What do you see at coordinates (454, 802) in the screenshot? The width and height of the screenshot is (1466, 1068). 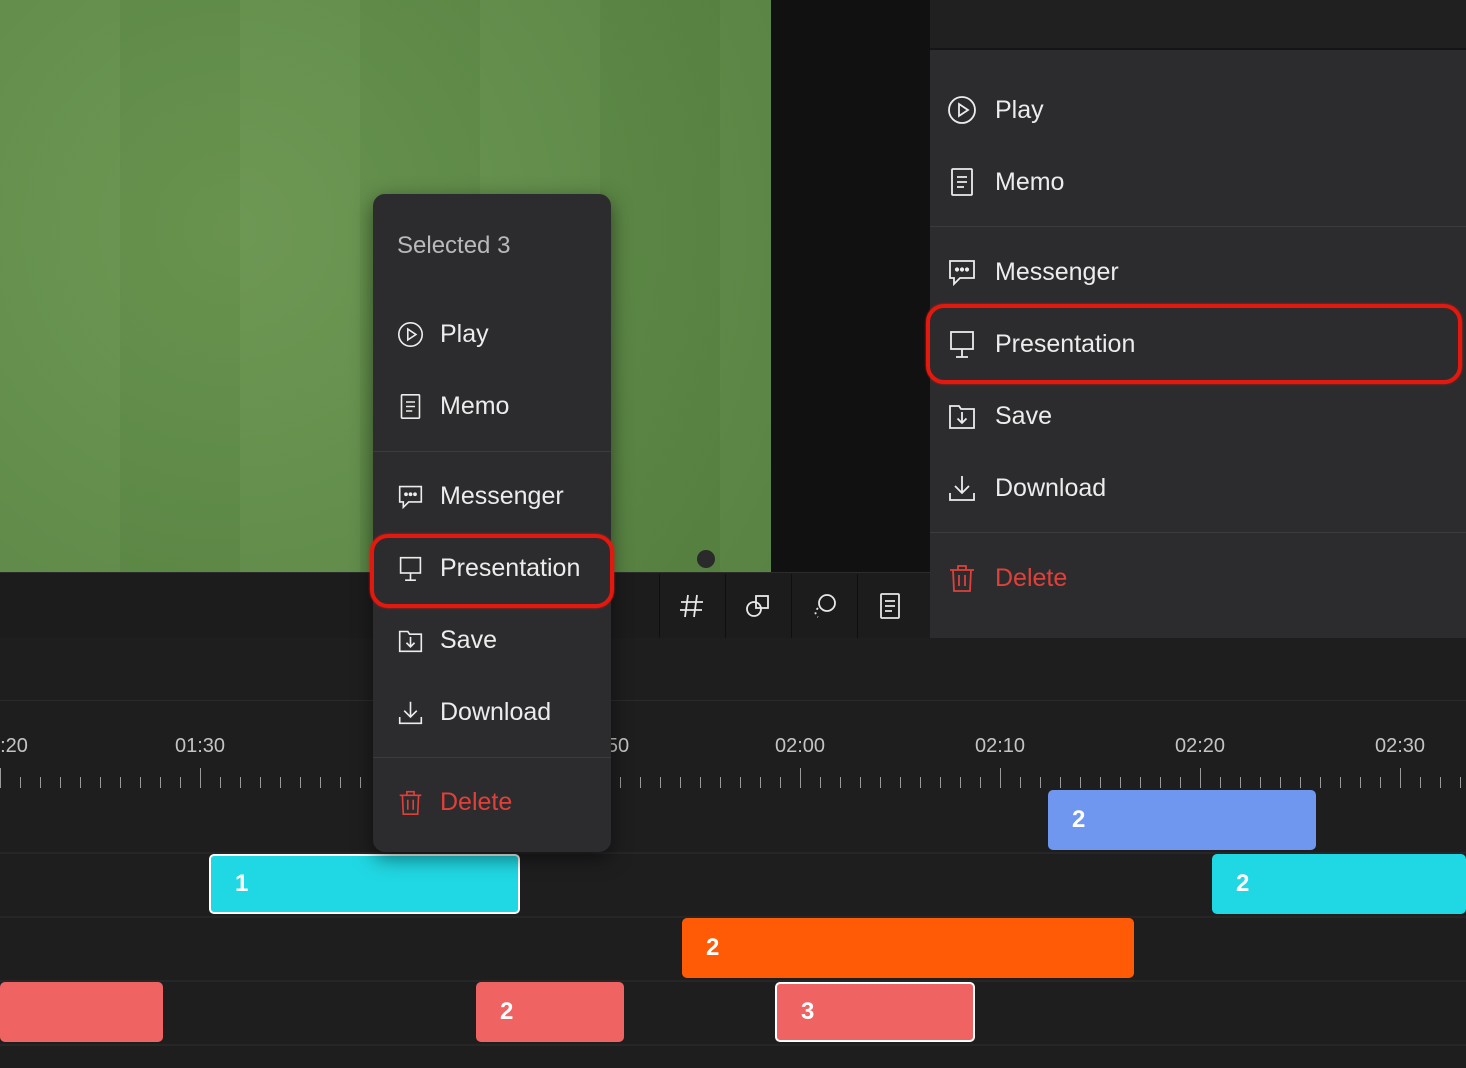 I see `menu-delete-item: Delete` at bounding box center [454, 802].